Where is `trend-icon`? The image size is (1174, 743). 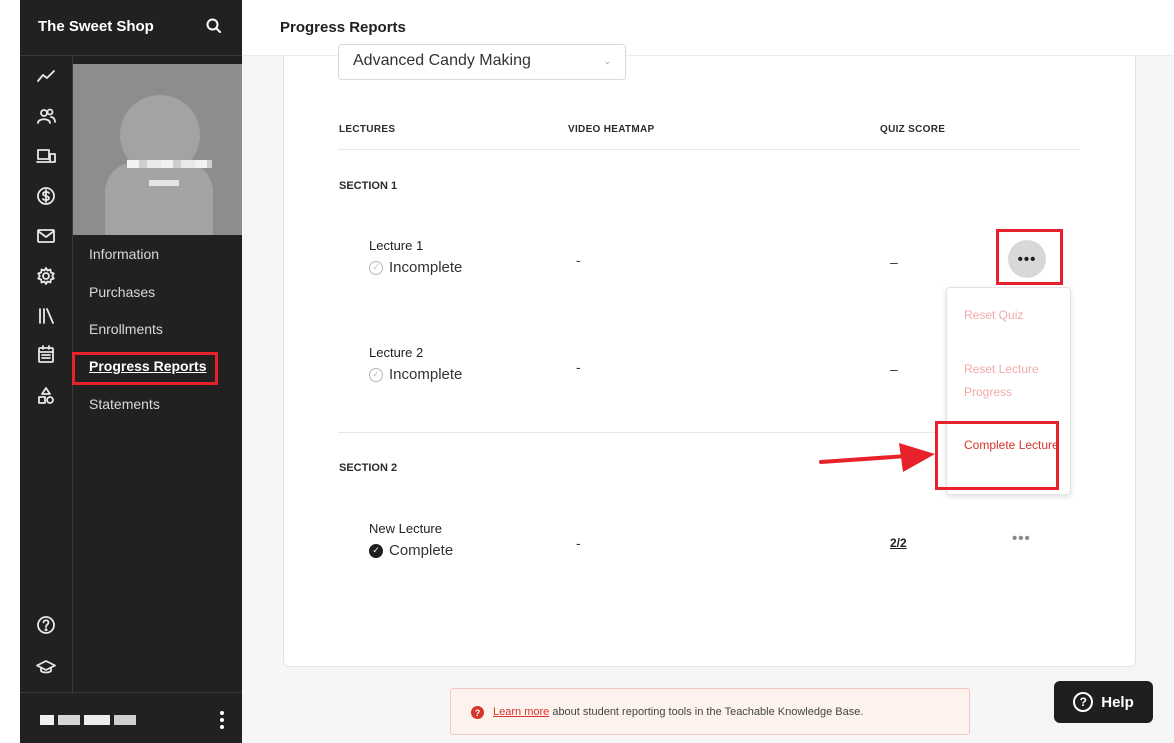
trend-icon is located at coordinates (46, 76).